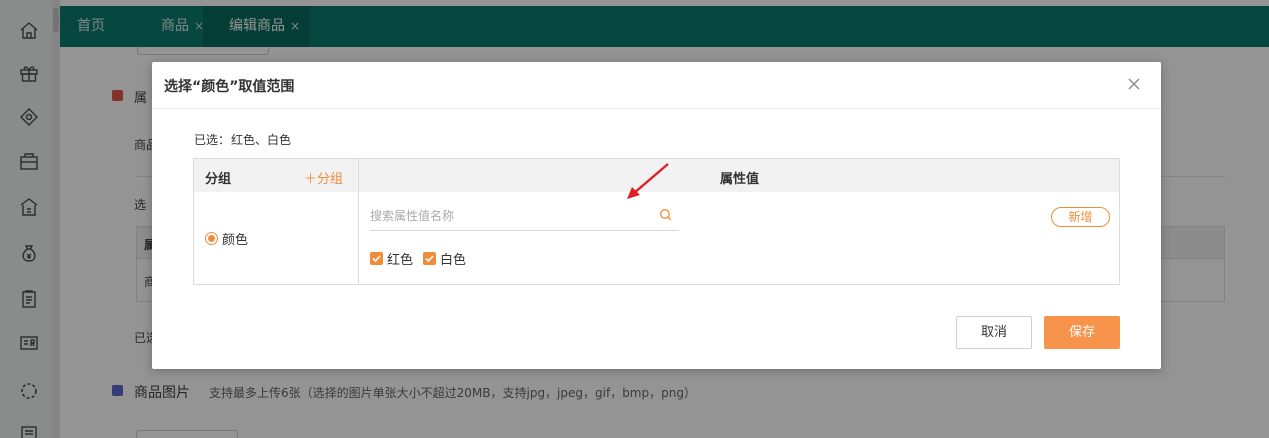 This screenshot has width=1269, height=438. Describe the element at coordinates (400, 260) in the screenshot. I see `option-label: 红色` at that location.